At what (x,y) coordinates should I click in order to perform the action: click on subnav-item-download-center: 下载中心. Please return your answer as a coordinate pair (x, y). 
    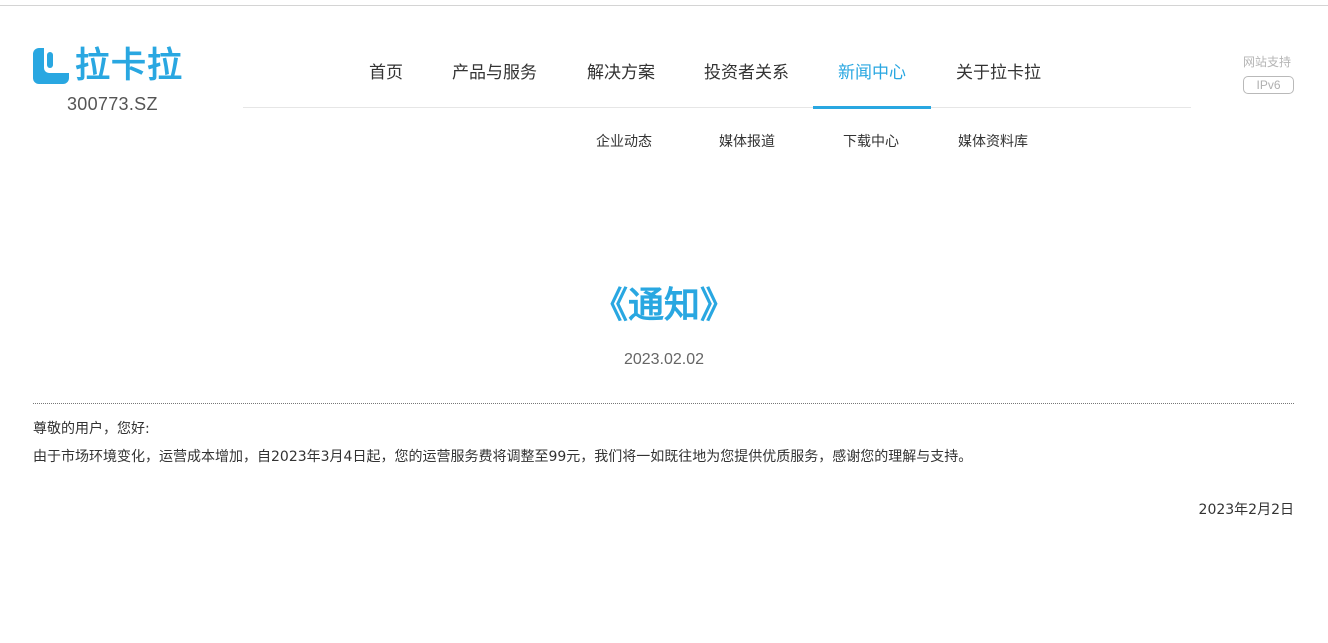
    Looking at the image, I should click on (871, 142).